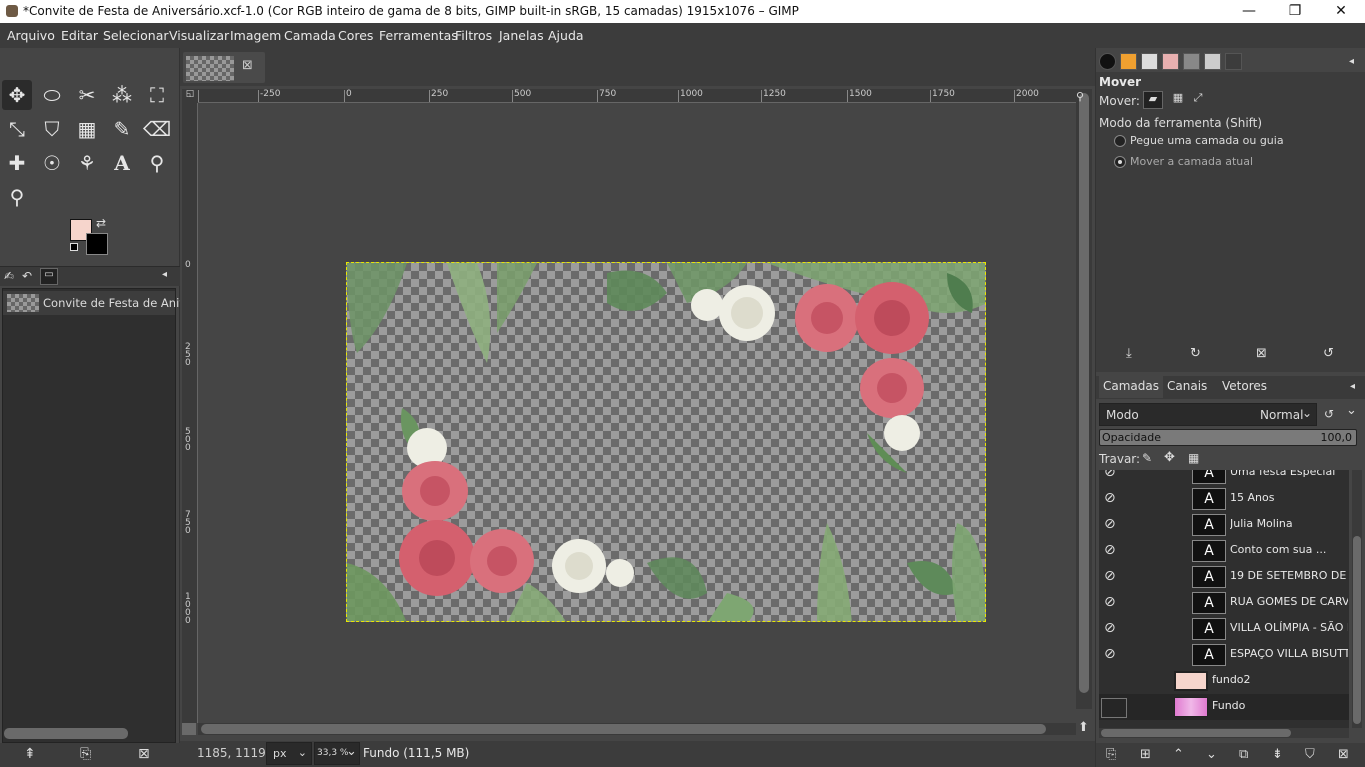 The width and height of the screenshot is (1365, 767). I want to click on images-panel-scrollbar, so click(66, 733).